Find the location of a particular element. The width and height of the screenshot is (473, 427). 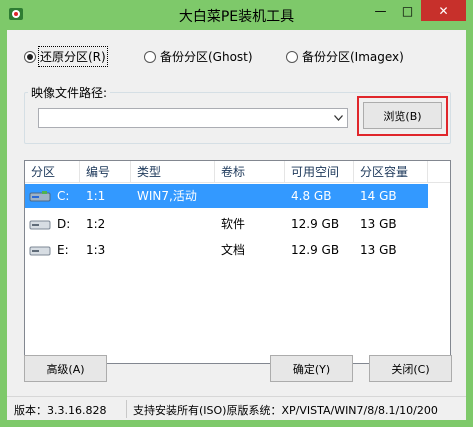

free-space-cell: 4.8 GB is located at coordinates (311, 196).